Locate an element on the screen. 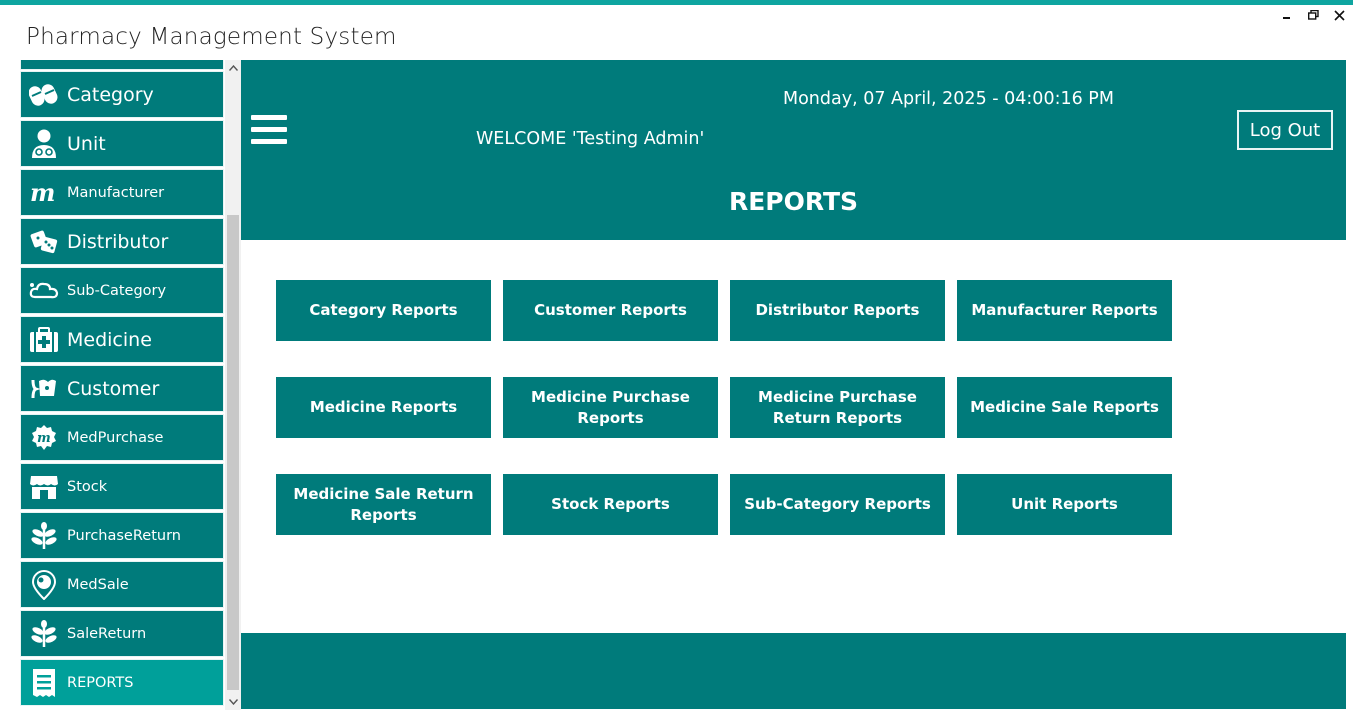  receipt-icon is located at coordinates (44, 683).